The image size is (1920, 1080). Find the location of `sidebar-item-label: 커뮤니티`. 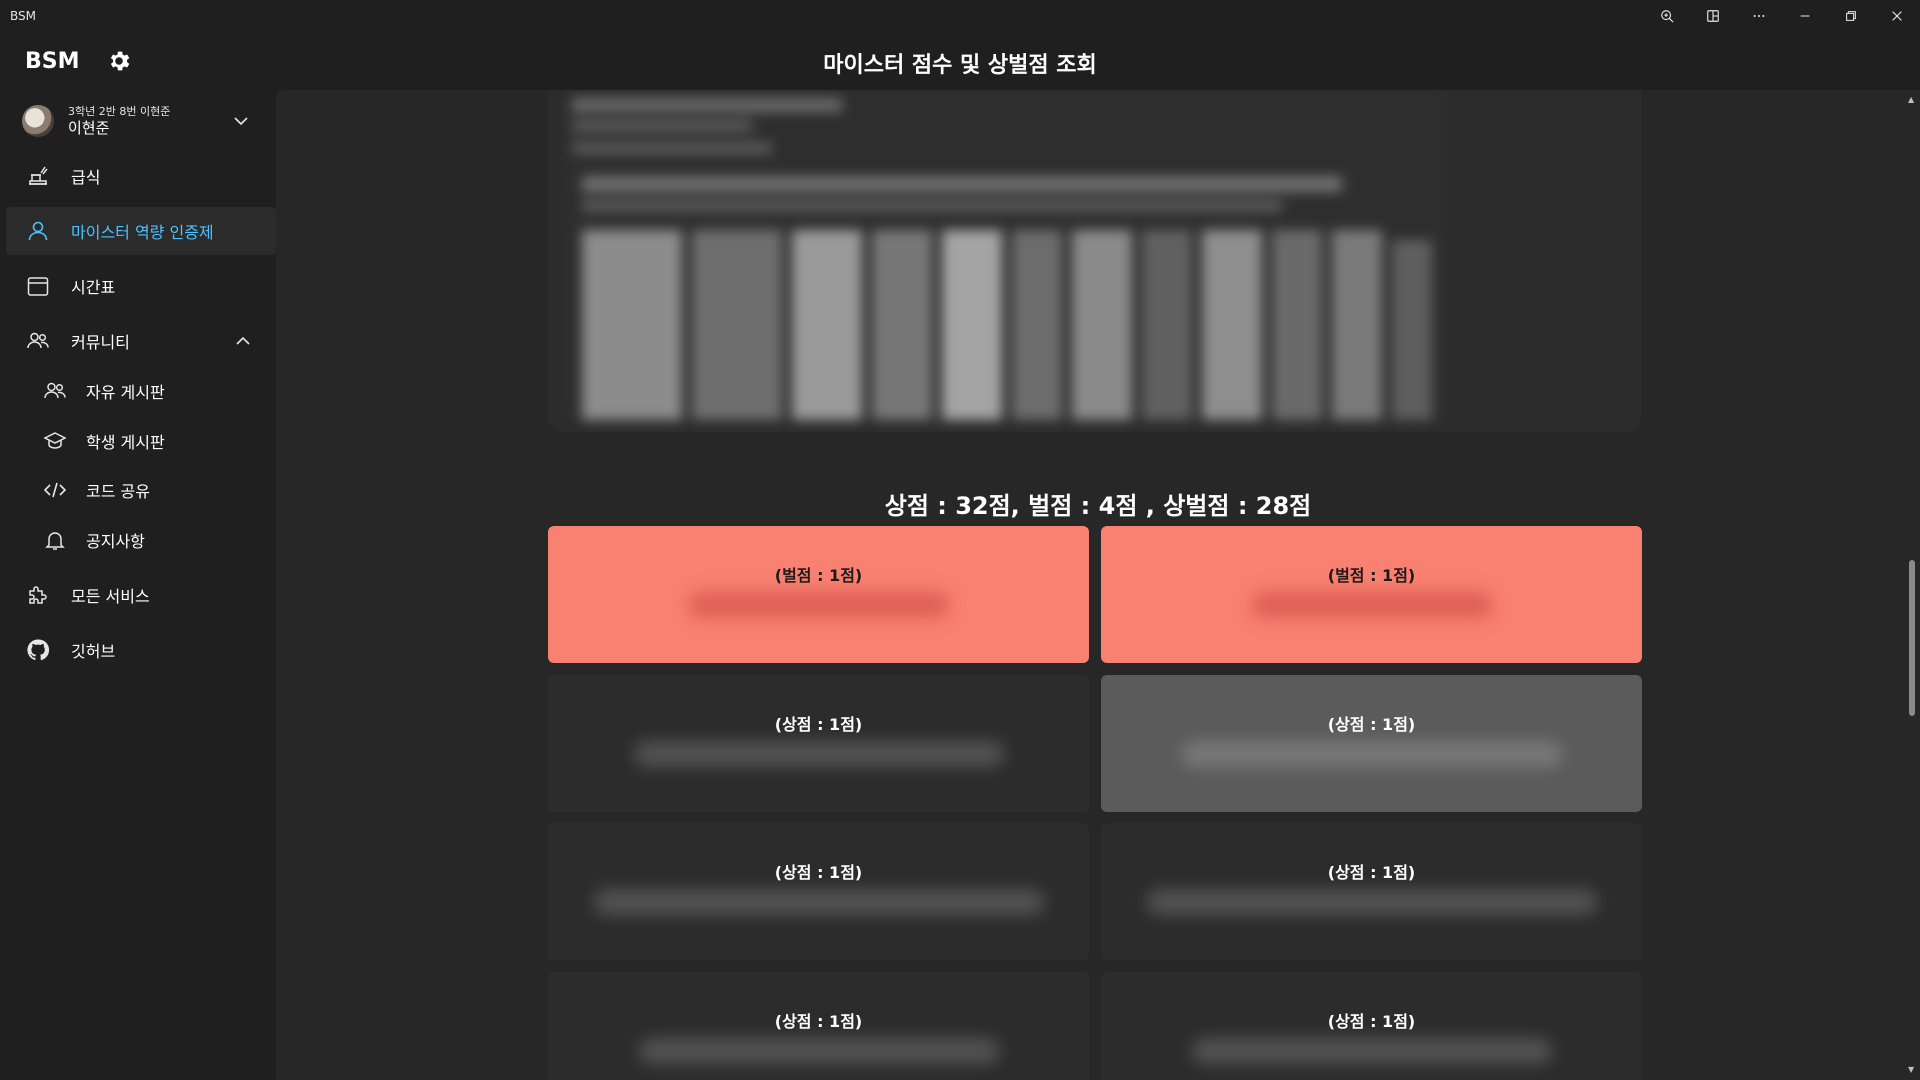

sidebar-item-label: 커뮤니티 is located at coordinates (100, 342).